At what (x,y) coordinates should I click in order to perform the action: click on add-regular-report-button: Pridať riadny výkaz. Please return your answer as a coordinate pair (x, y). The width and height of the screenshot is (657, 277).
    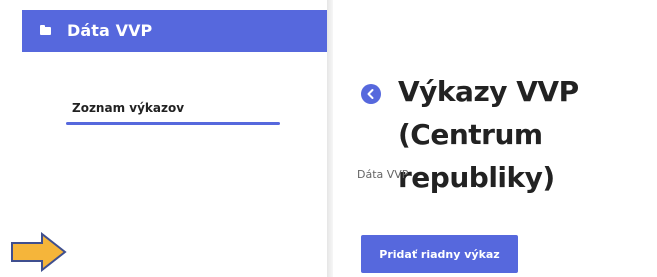
    Looking at the image, I should click on (439, 254).